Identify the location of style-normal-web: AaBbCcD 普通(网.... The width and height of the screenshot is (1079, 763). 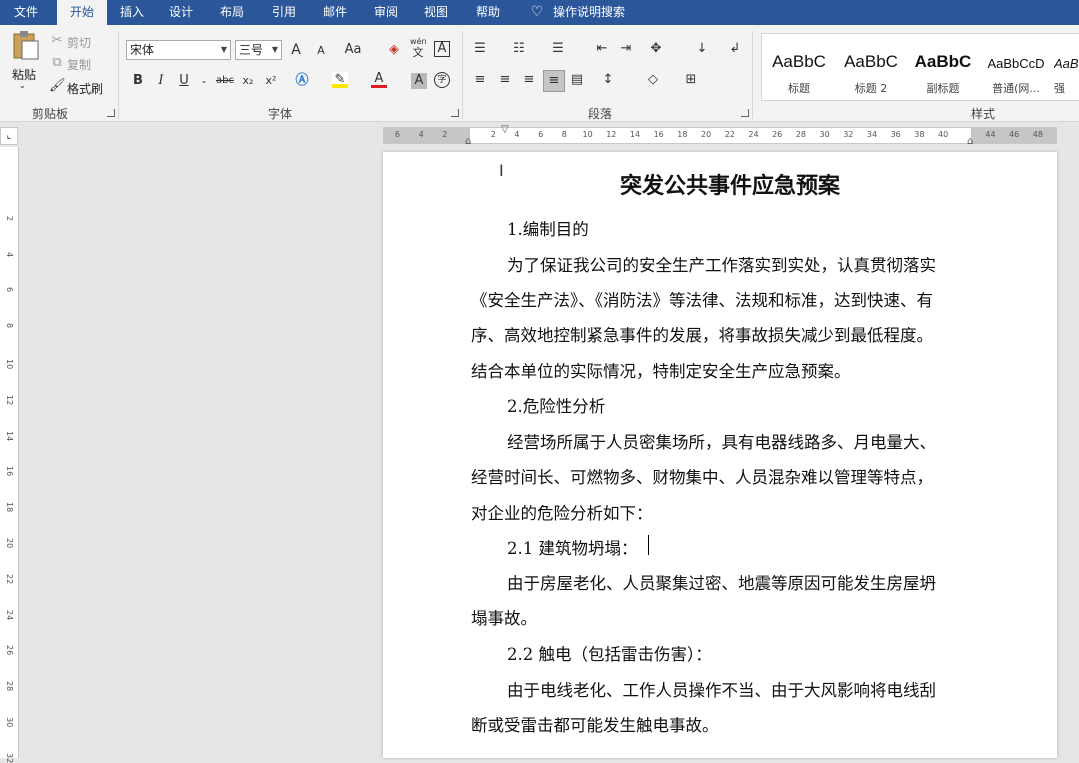
(1016, 71).